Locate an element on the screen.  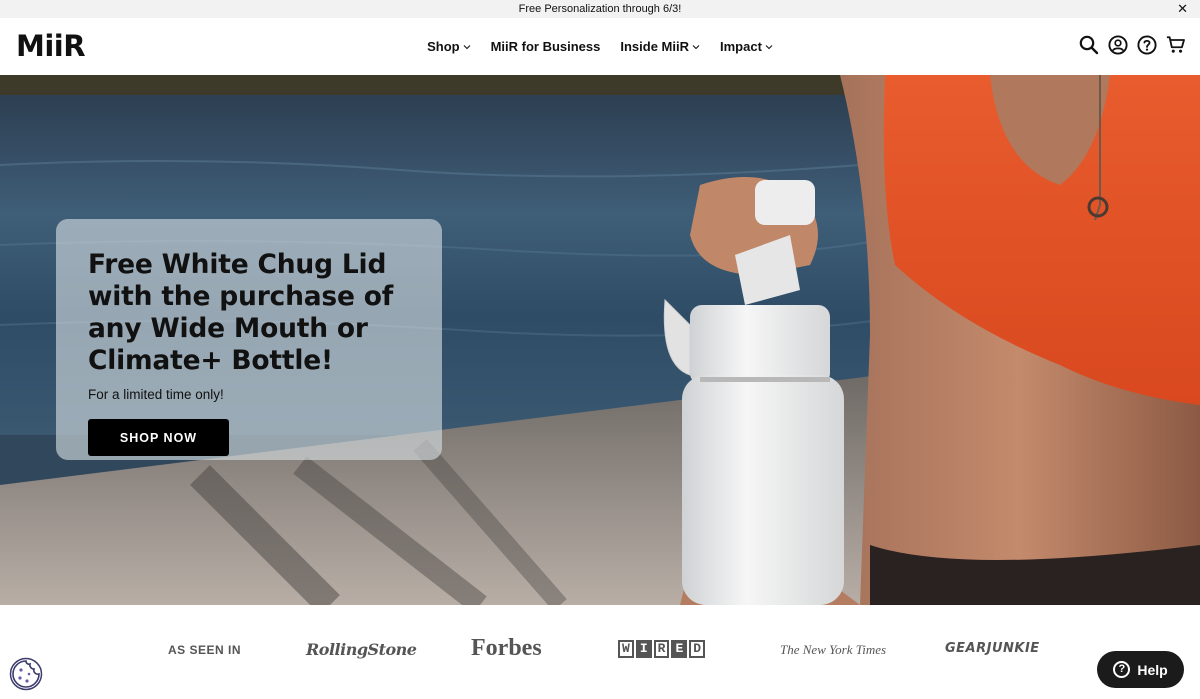
help-button: ? Help is located at coordinates (1140, 669).